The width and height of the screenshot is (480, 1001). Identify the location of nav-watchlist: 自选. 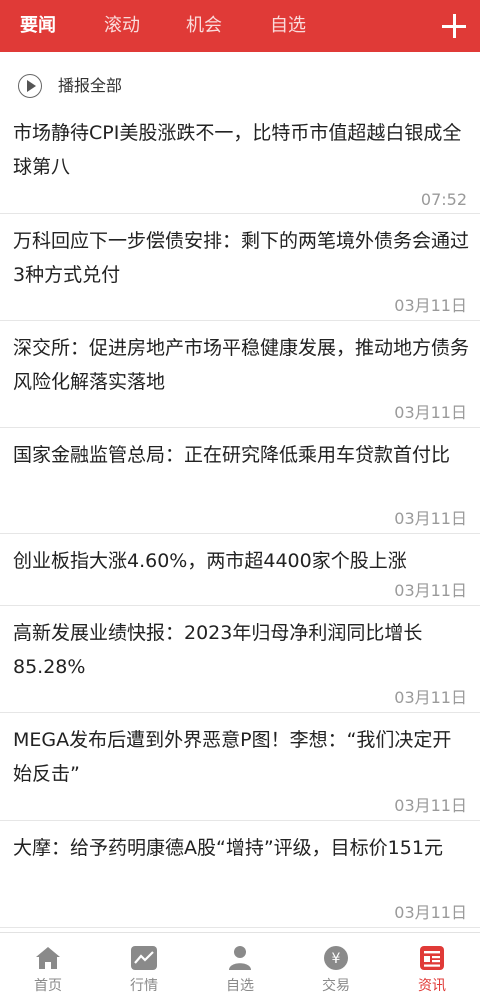
(240, 967).